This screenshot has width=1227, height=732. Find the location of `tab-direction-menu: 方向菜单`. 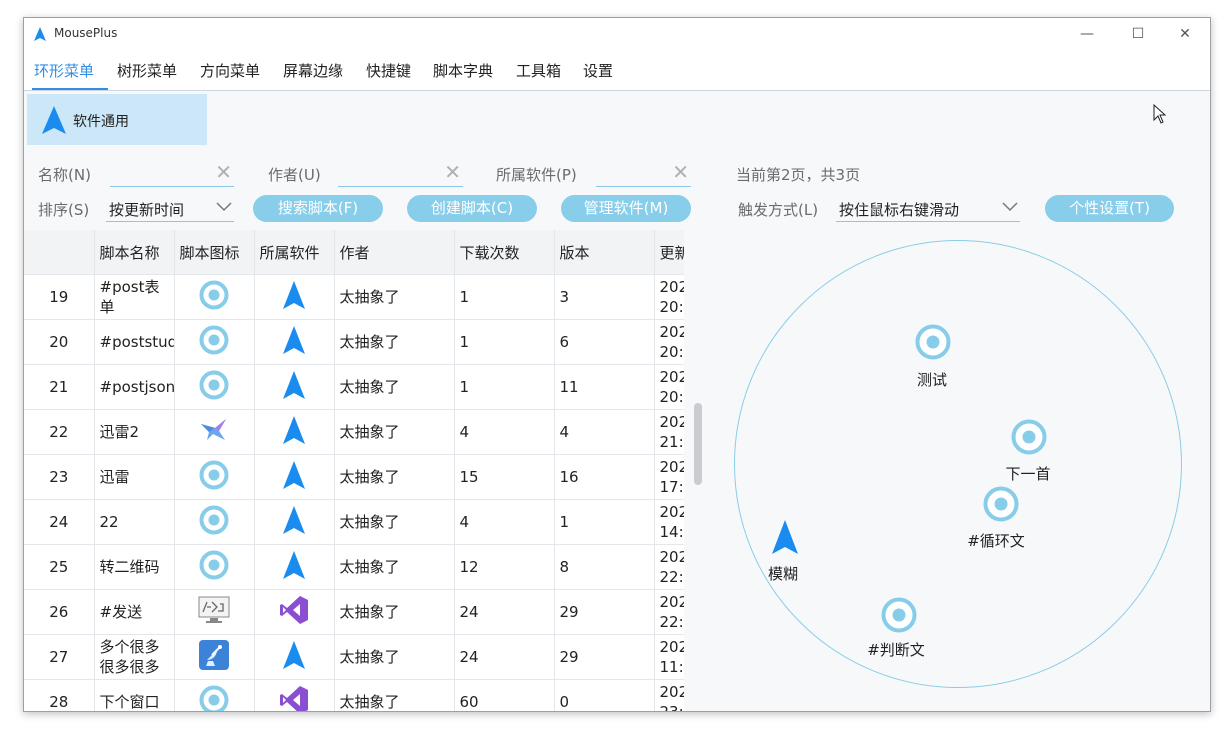

tab-direction-menu: 方向菜单 is located at coordinates (230, 72).